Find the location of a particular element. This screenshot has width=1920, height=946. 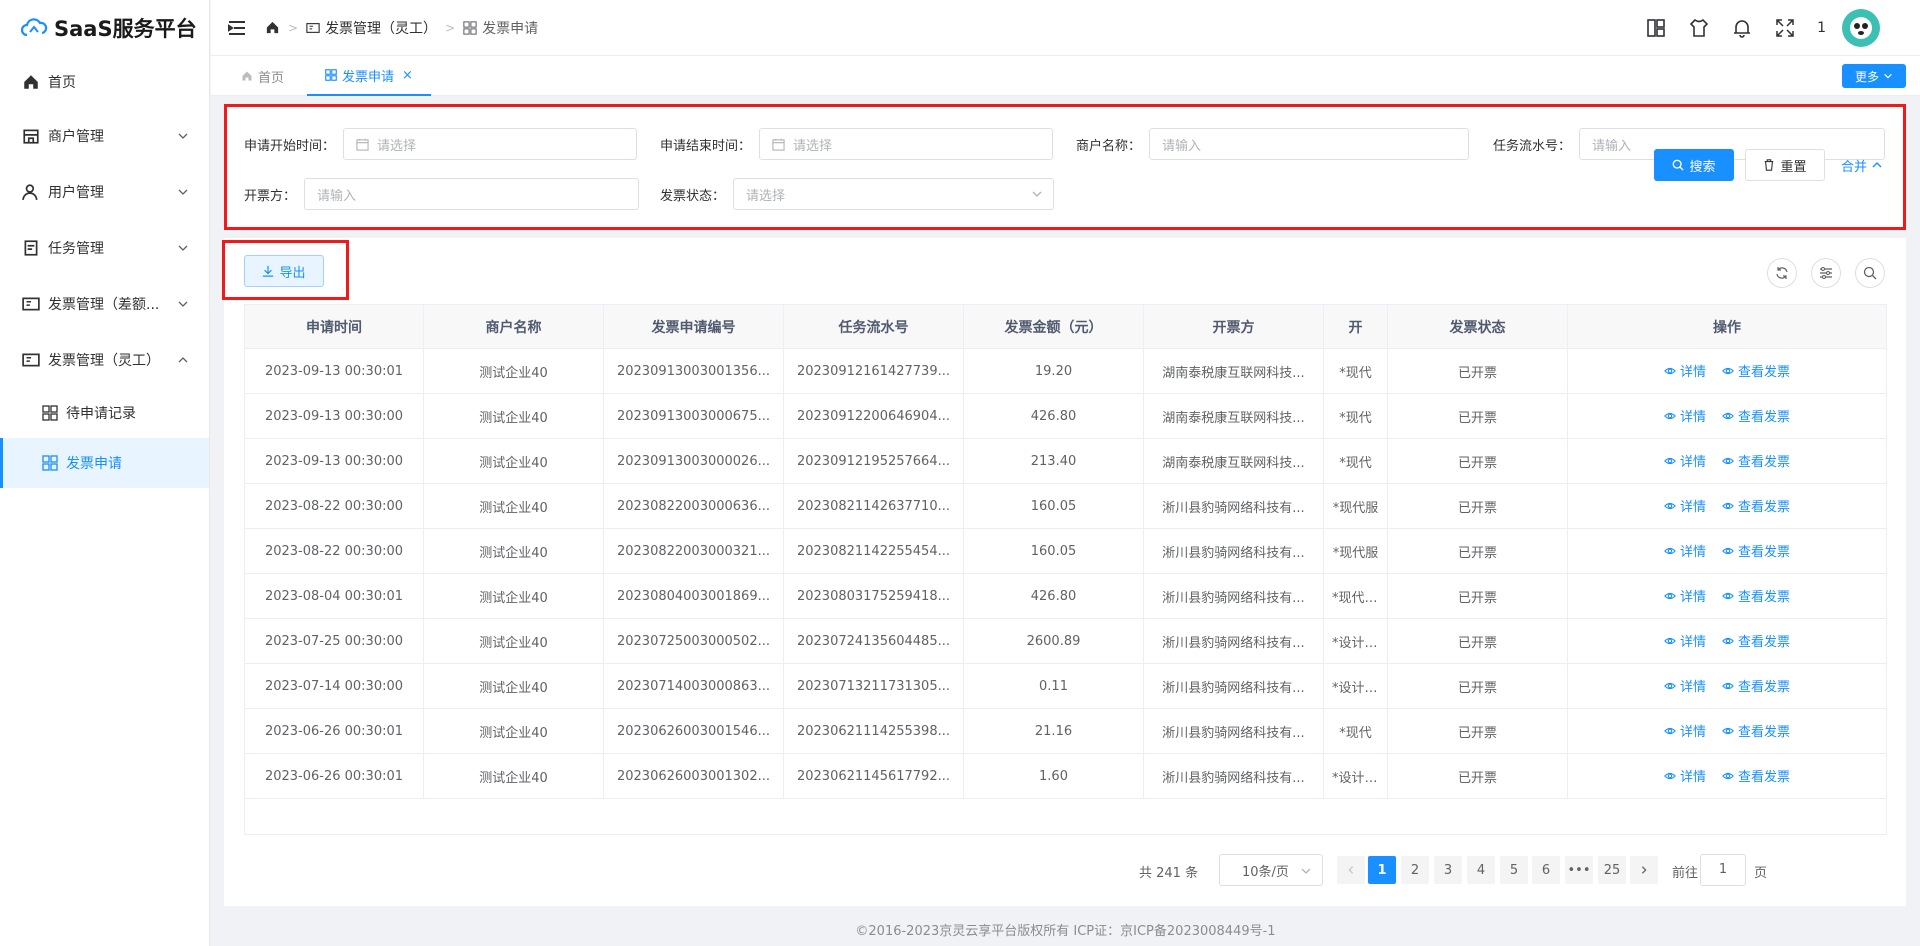

cell-actions: 详情 查看发票 is located at coordinates (1727, 686).